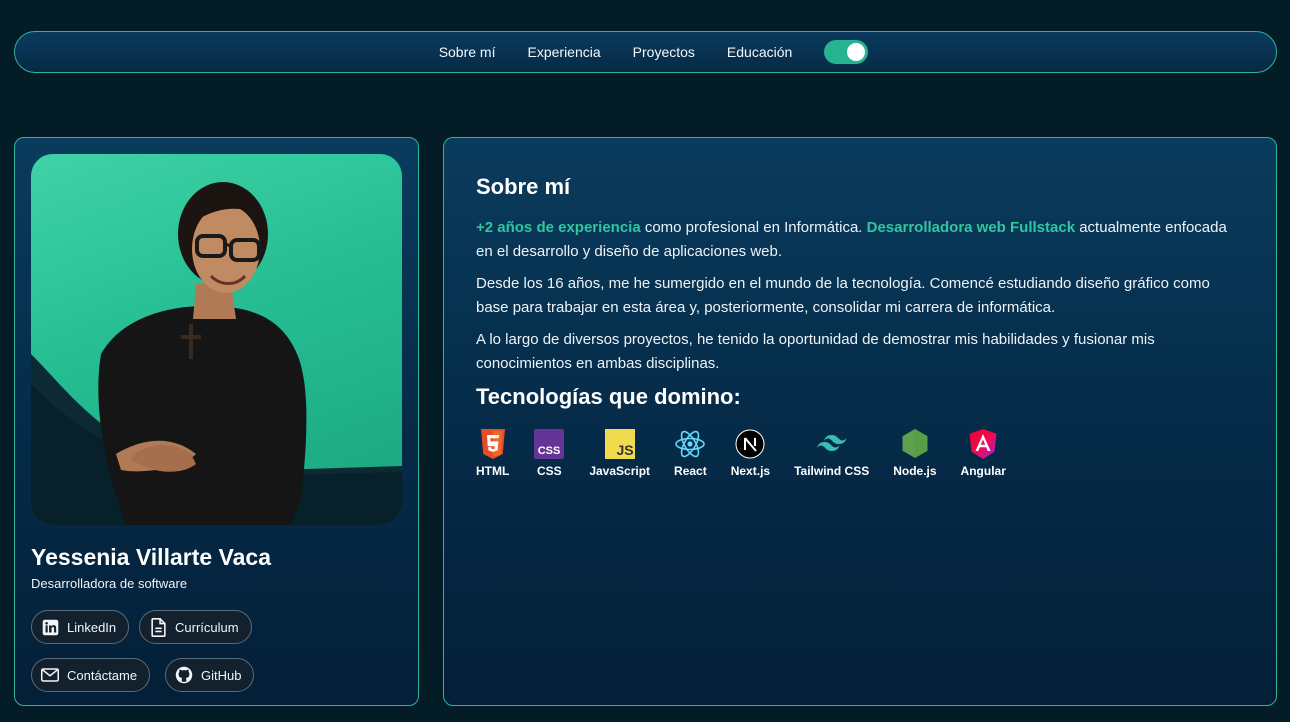 This screenshot has height=722, width=1290. I want to click on experience-highlight: +2 años de experiencia, so click(558, 227).